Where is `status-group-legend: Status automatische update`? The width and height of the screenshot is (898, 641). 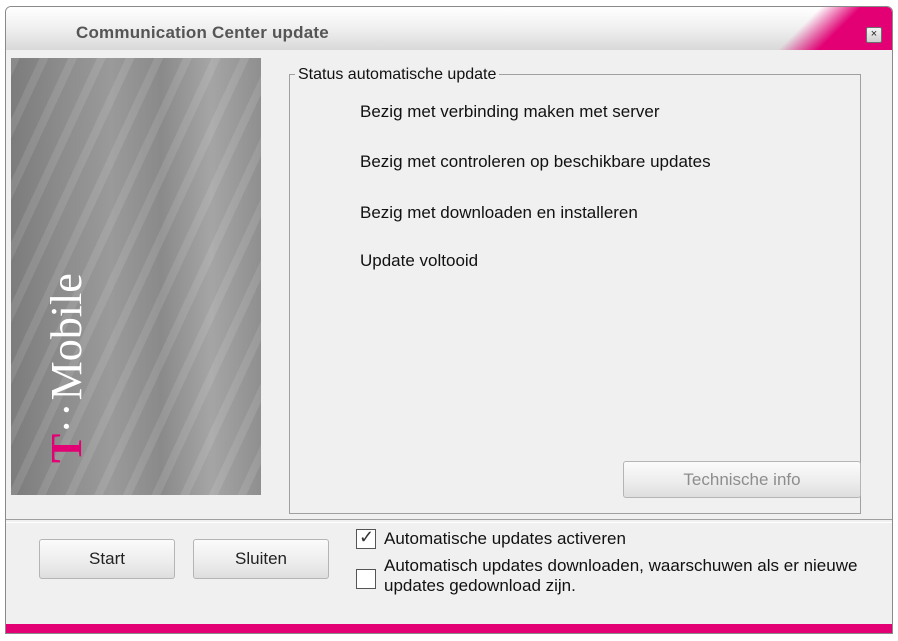 status-group-legend: Status automatische update is located at coordinates (397, 75).